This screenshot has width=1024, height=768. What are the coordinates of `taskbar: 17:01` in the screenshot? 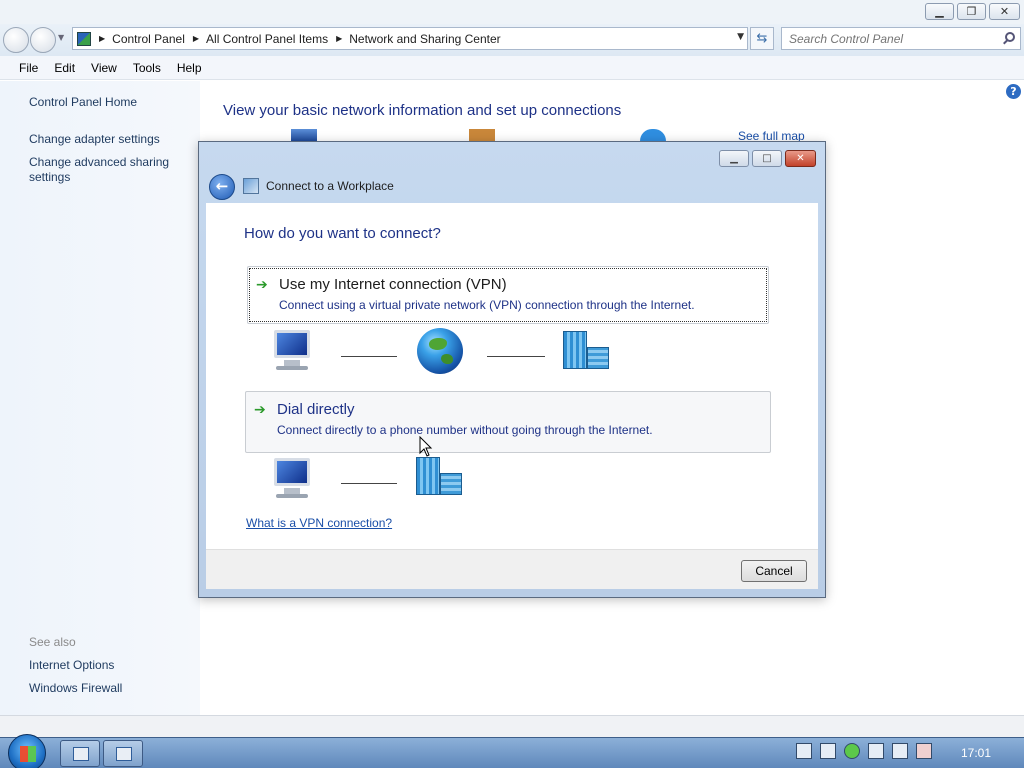 It's located at (512, 751).